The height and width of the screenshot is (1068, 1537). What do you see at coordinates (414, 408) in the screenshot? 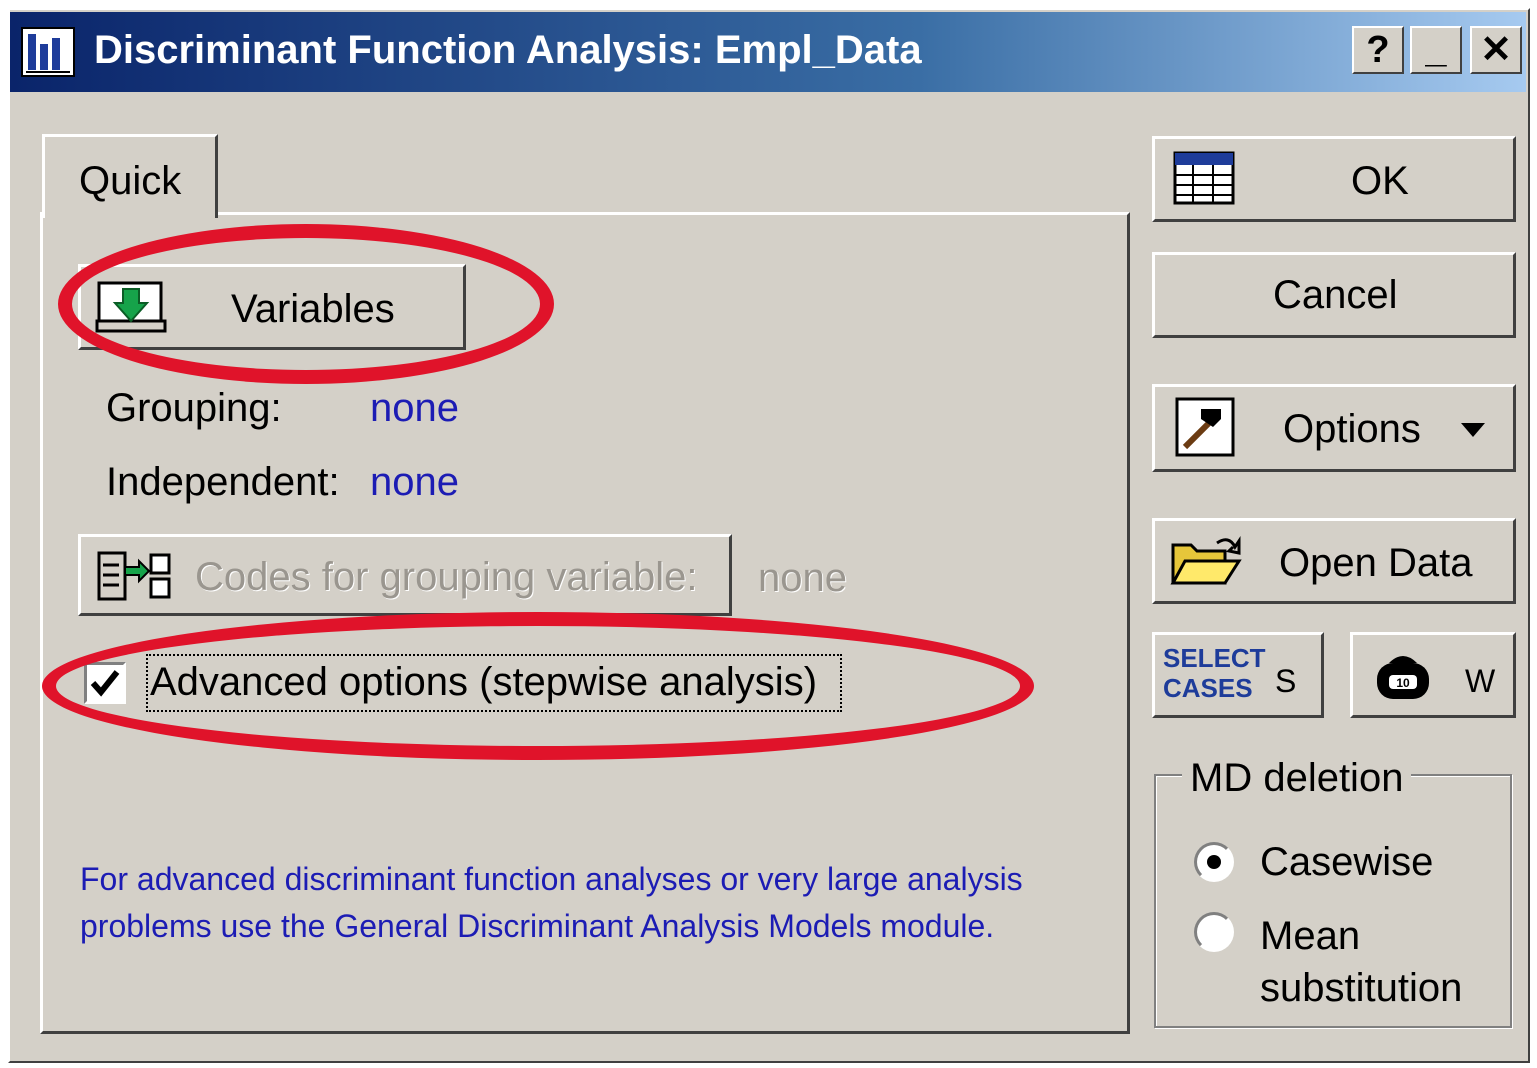
I see `grouping-value: none` at bounding box center [414, 408].